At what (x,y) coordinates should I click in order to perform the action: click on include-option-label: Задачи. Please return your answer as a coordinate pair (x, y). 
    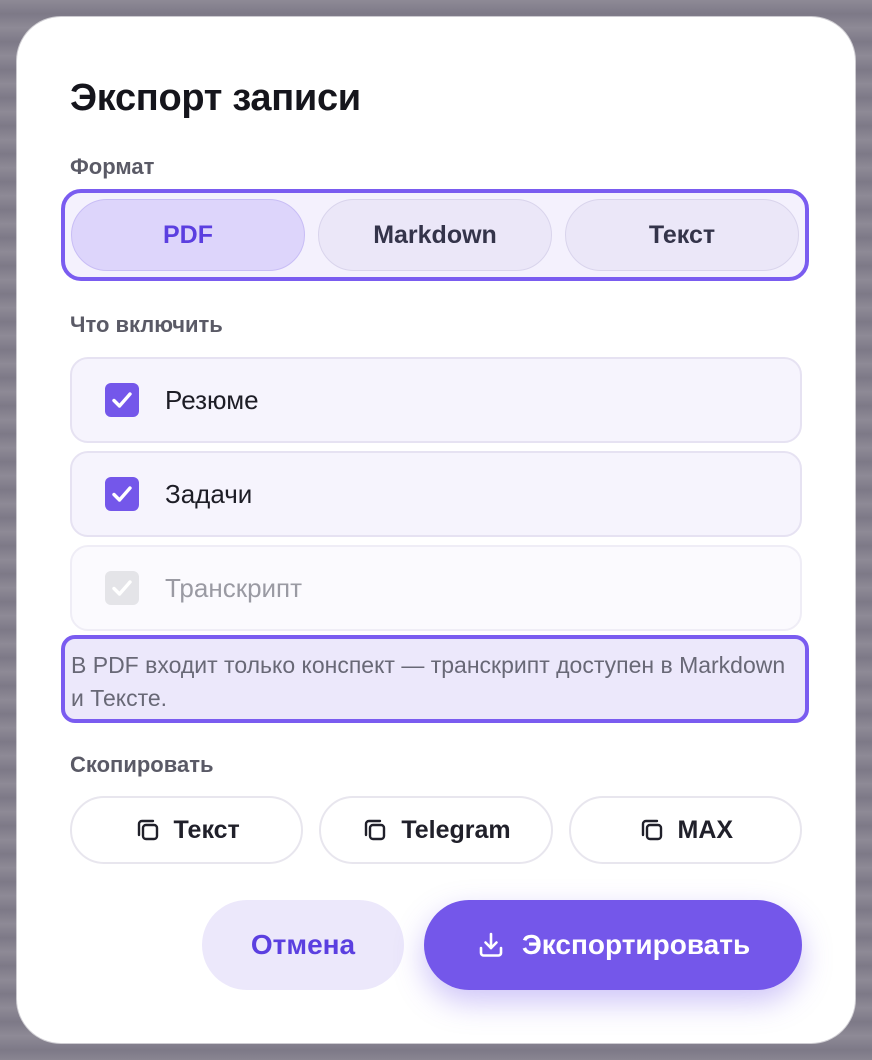
    Looking at the image, I should click on (209, 493).